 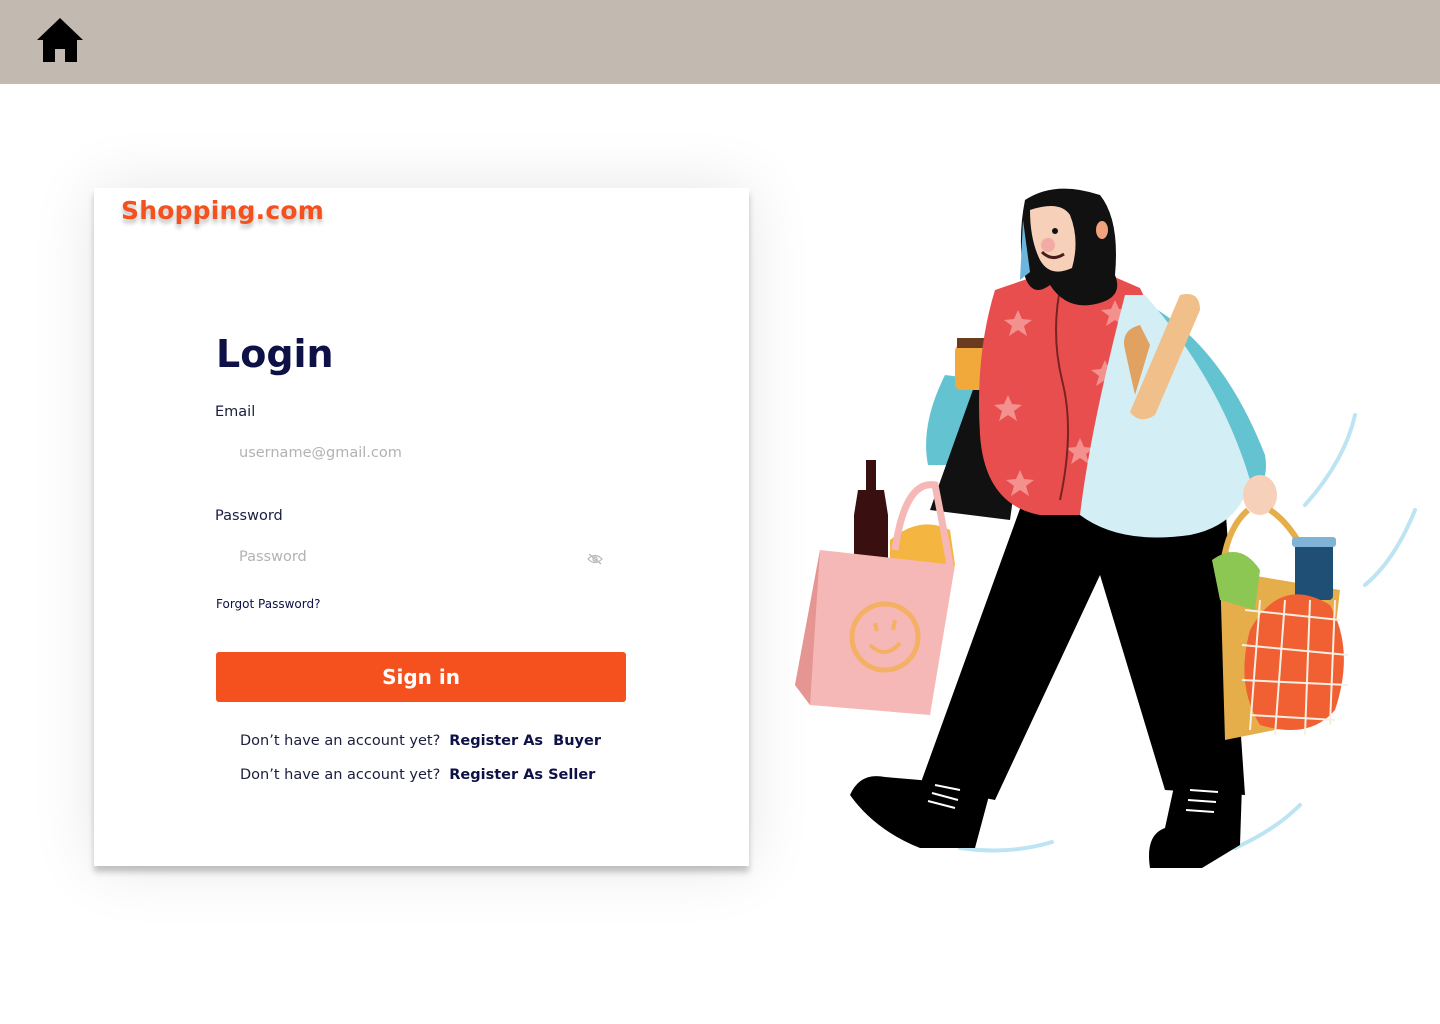 I want to click on forgot-password-link: Forgot Password?, so click(x=268, y=604).